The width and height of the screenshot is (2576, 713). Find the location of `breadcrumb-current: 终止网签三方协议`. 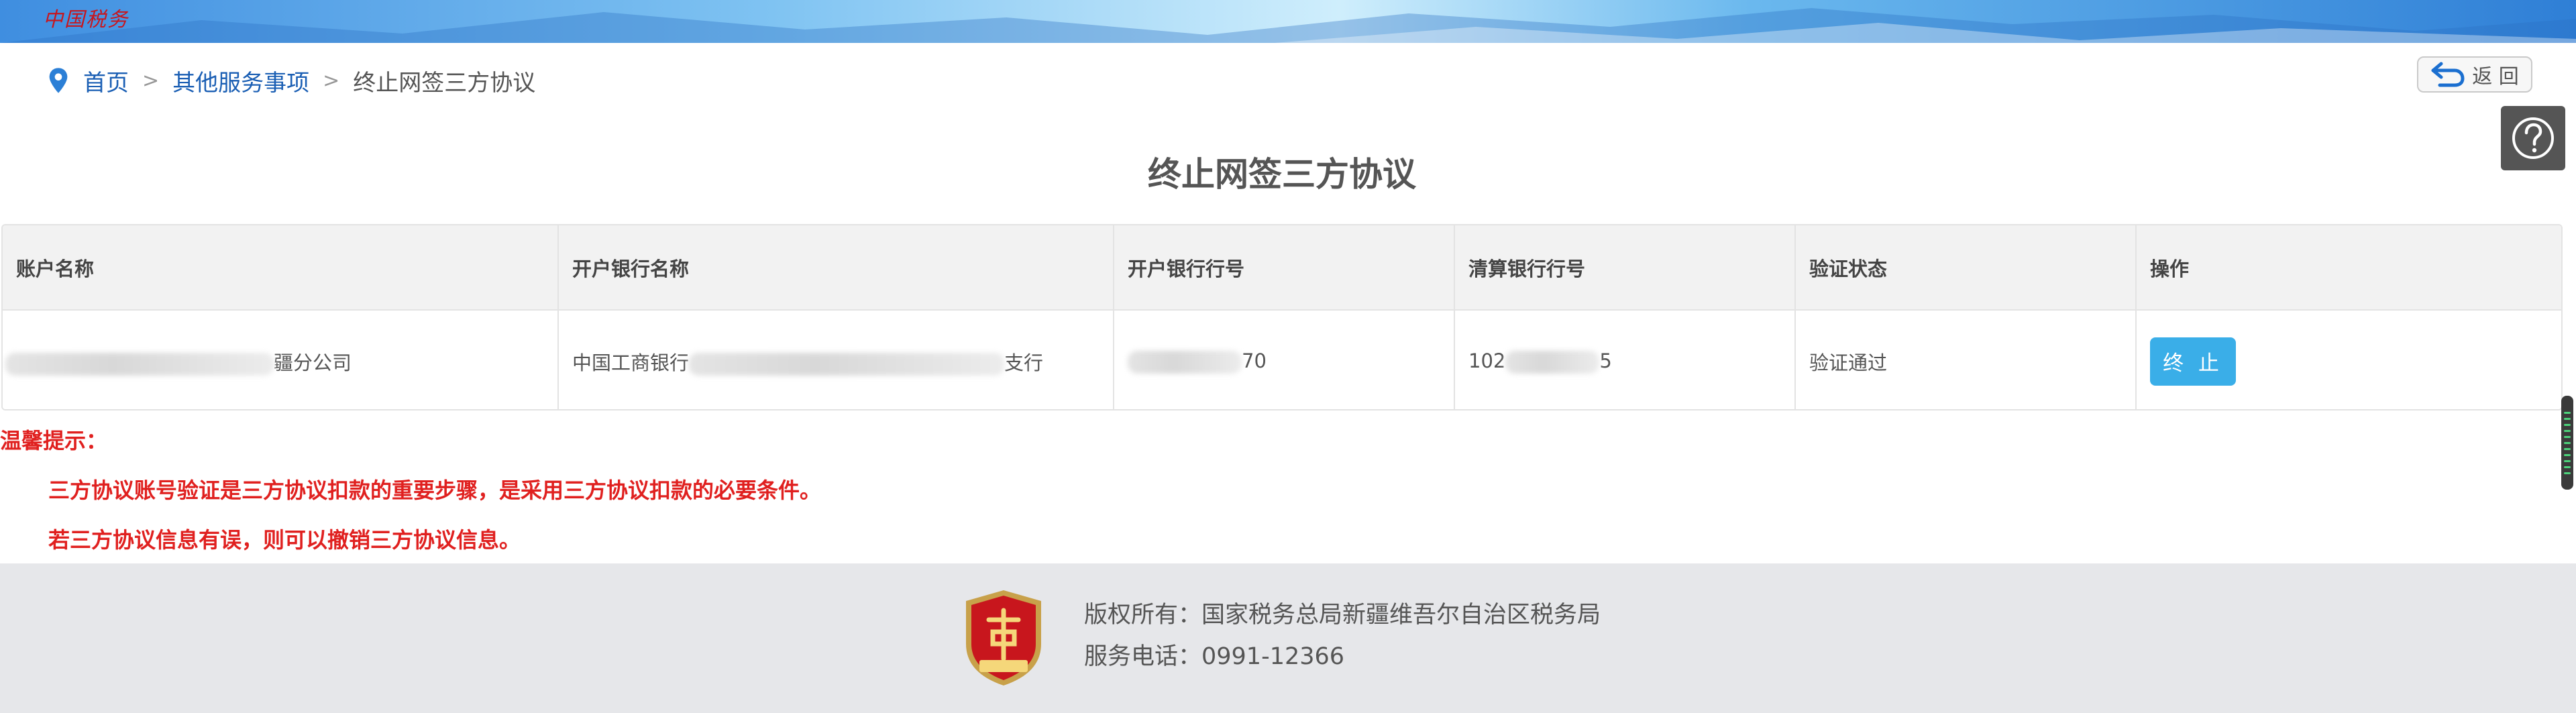

breadcrumb-current: 终止网签三方协议 is located at coordinates (444, 83).